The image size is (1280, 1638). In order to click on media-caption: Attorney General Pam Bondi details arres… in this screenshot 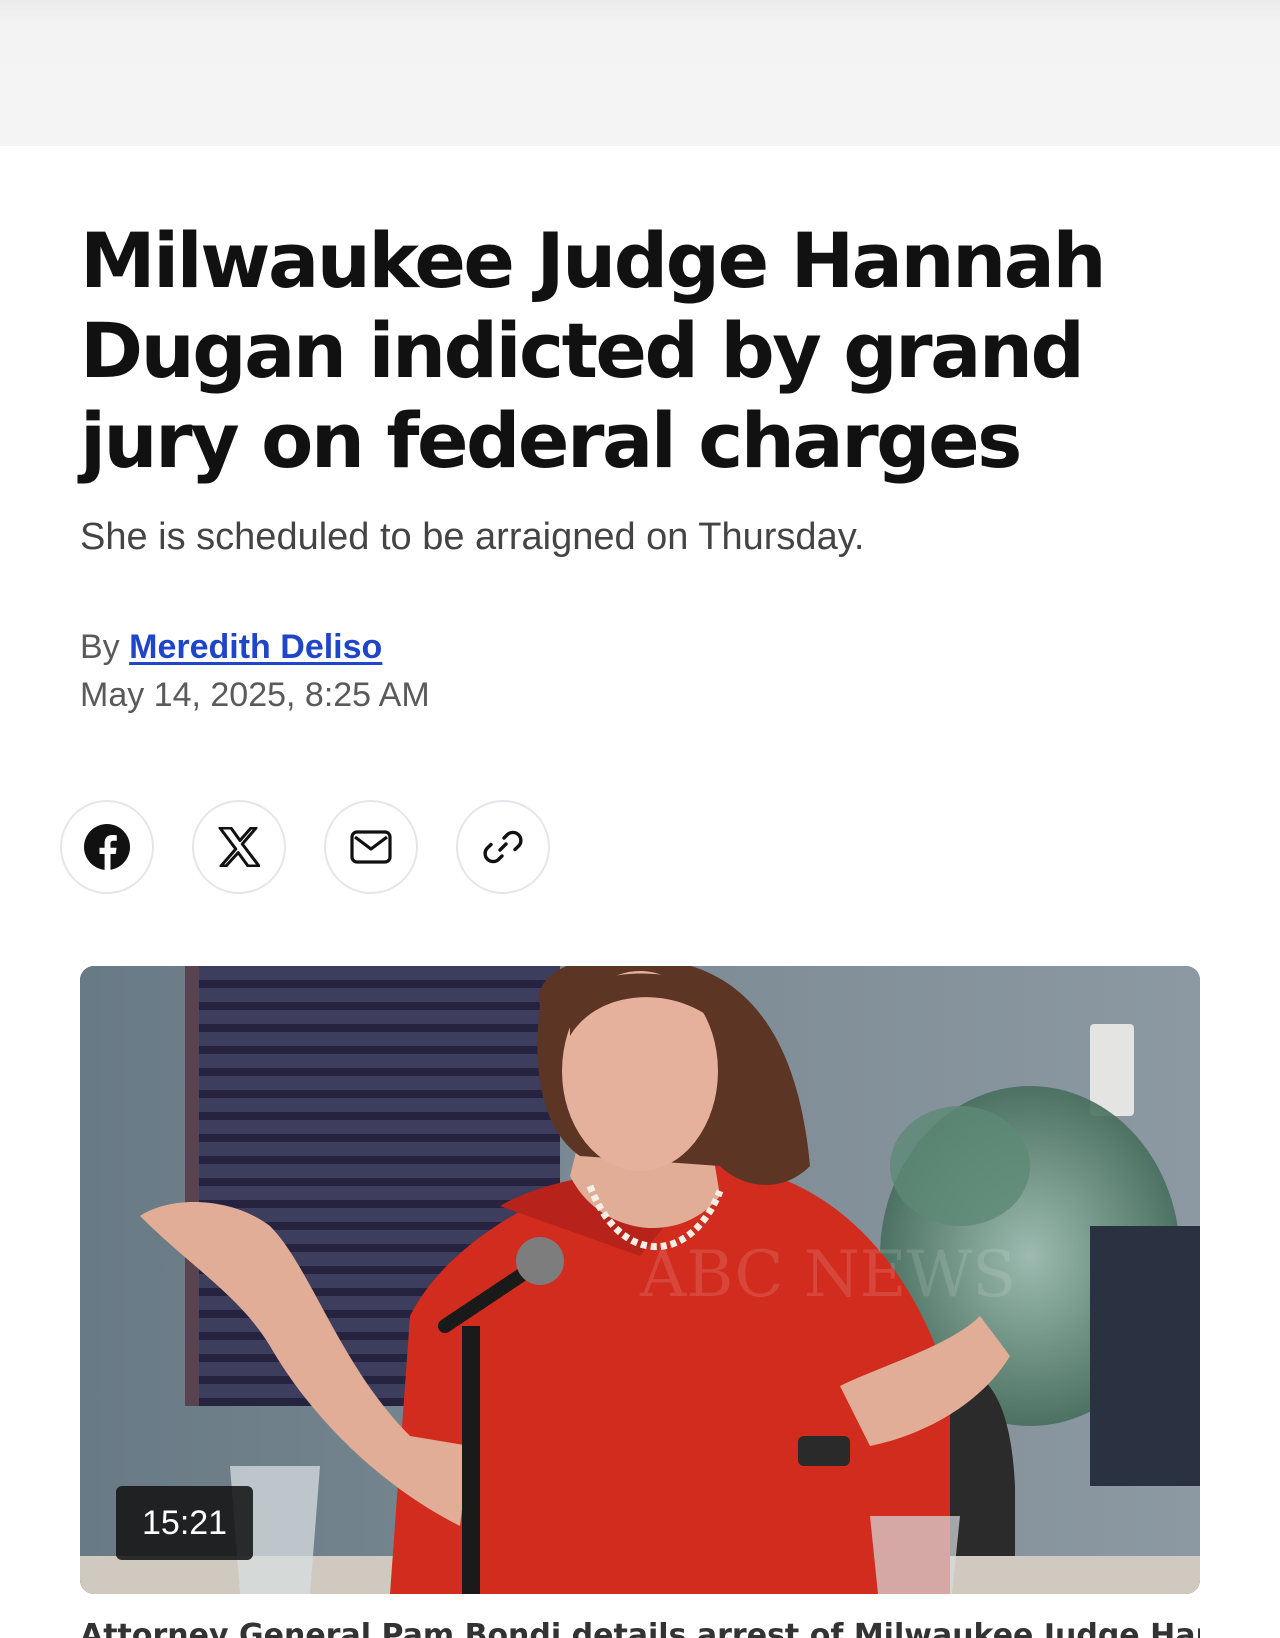, I will do `click(640, 1626)`.